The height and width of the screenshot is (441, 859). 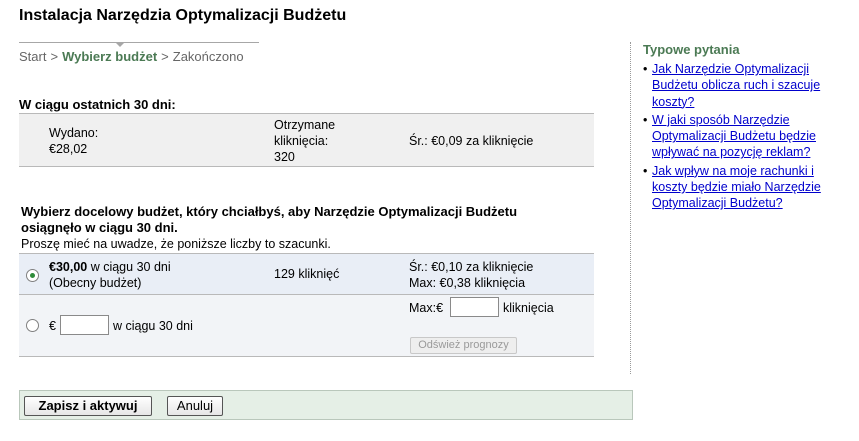 I want to click on save-and-activate-button: Zapisz i aktywuj, so click(x=88, y=406).